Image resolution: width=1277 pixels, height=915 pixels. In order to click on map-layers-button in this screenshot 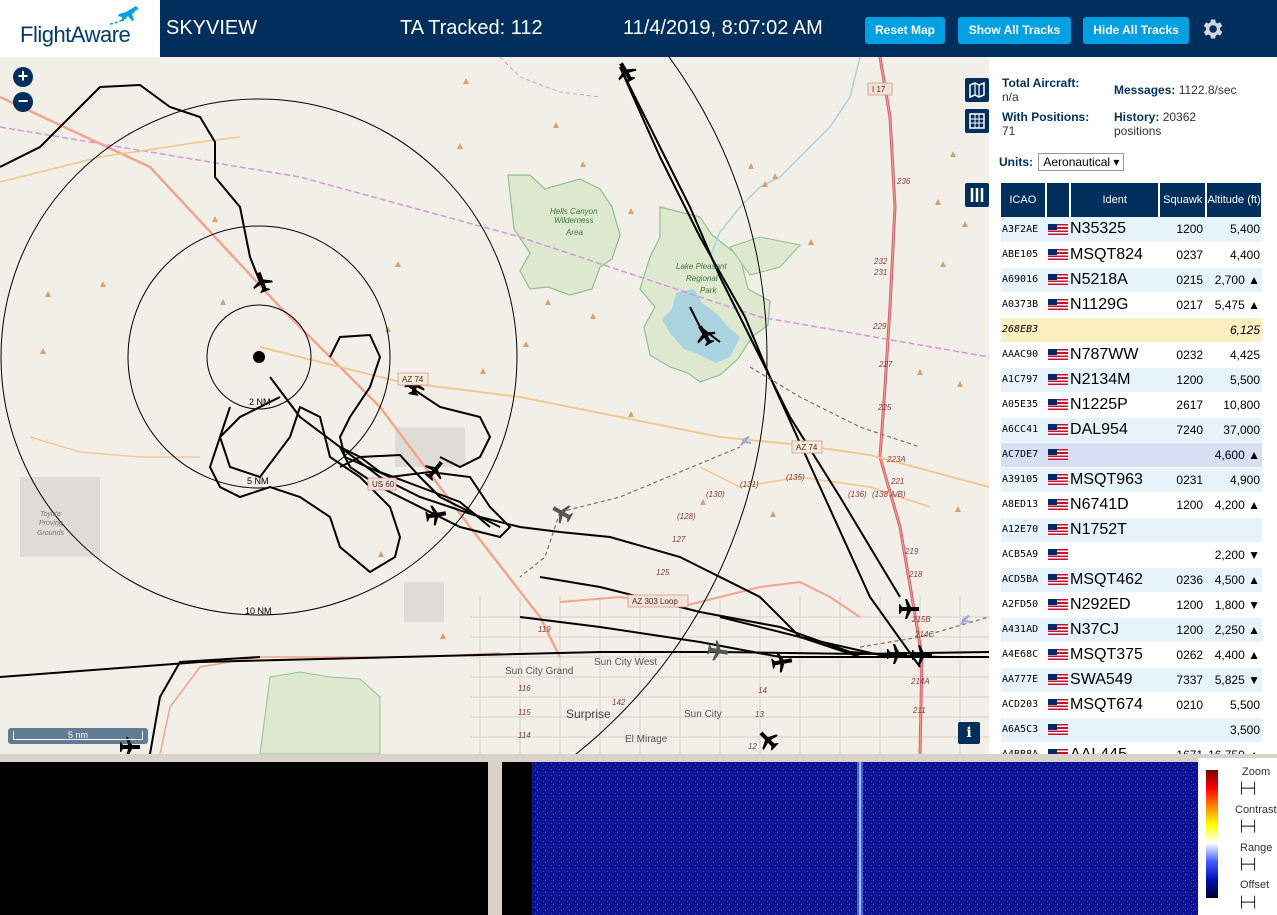, I will do `click(977, 90)`.